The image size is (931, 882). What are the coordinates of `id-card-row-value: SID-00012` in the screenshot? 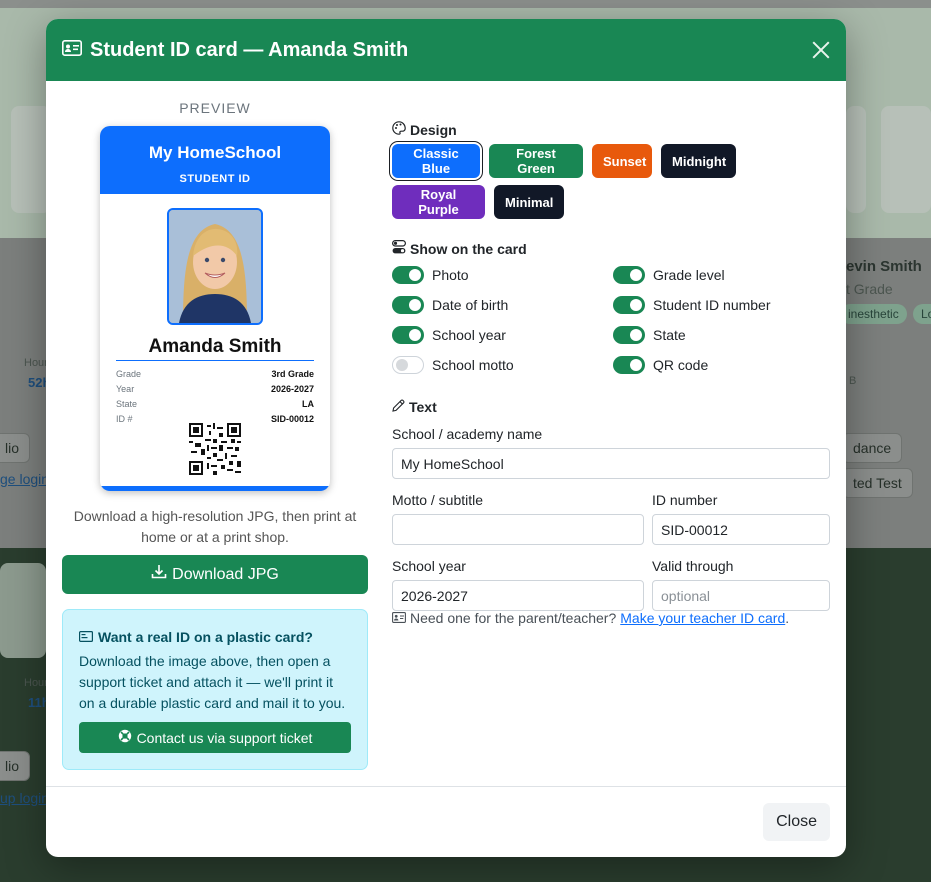 It's located at (292, 419).